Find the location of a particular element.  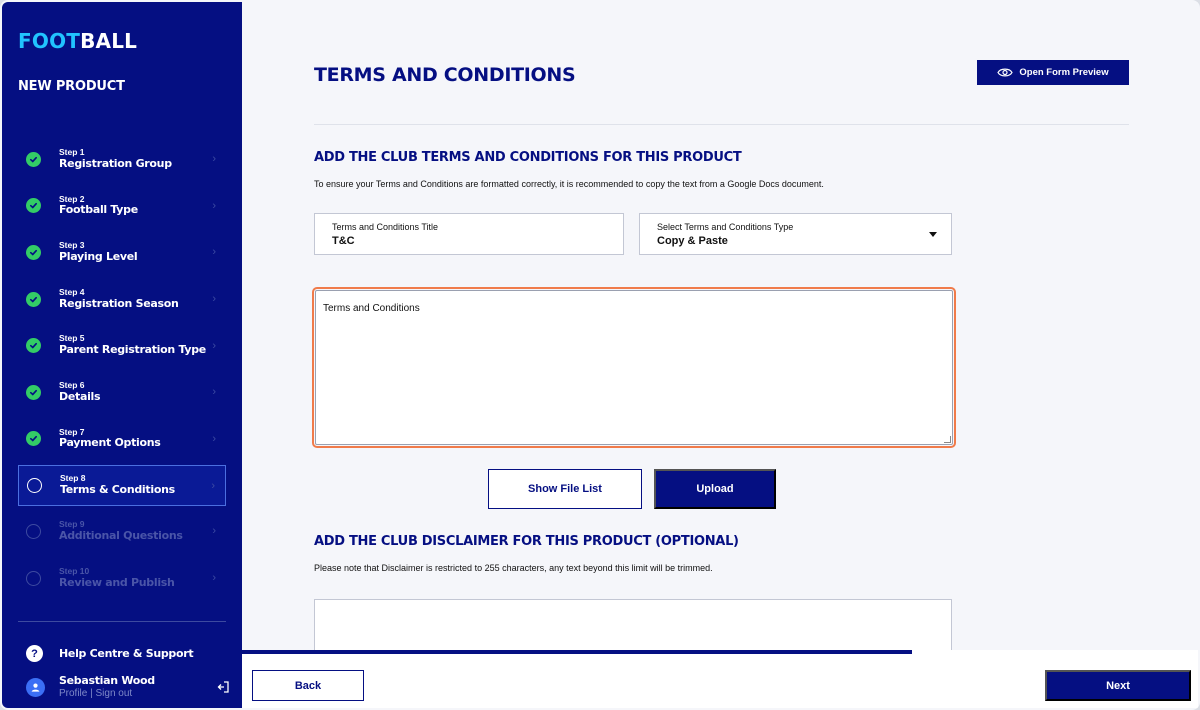

sidebar-step-5: Step 5 Parent Registration Type › is located at coordinates (122, 345).